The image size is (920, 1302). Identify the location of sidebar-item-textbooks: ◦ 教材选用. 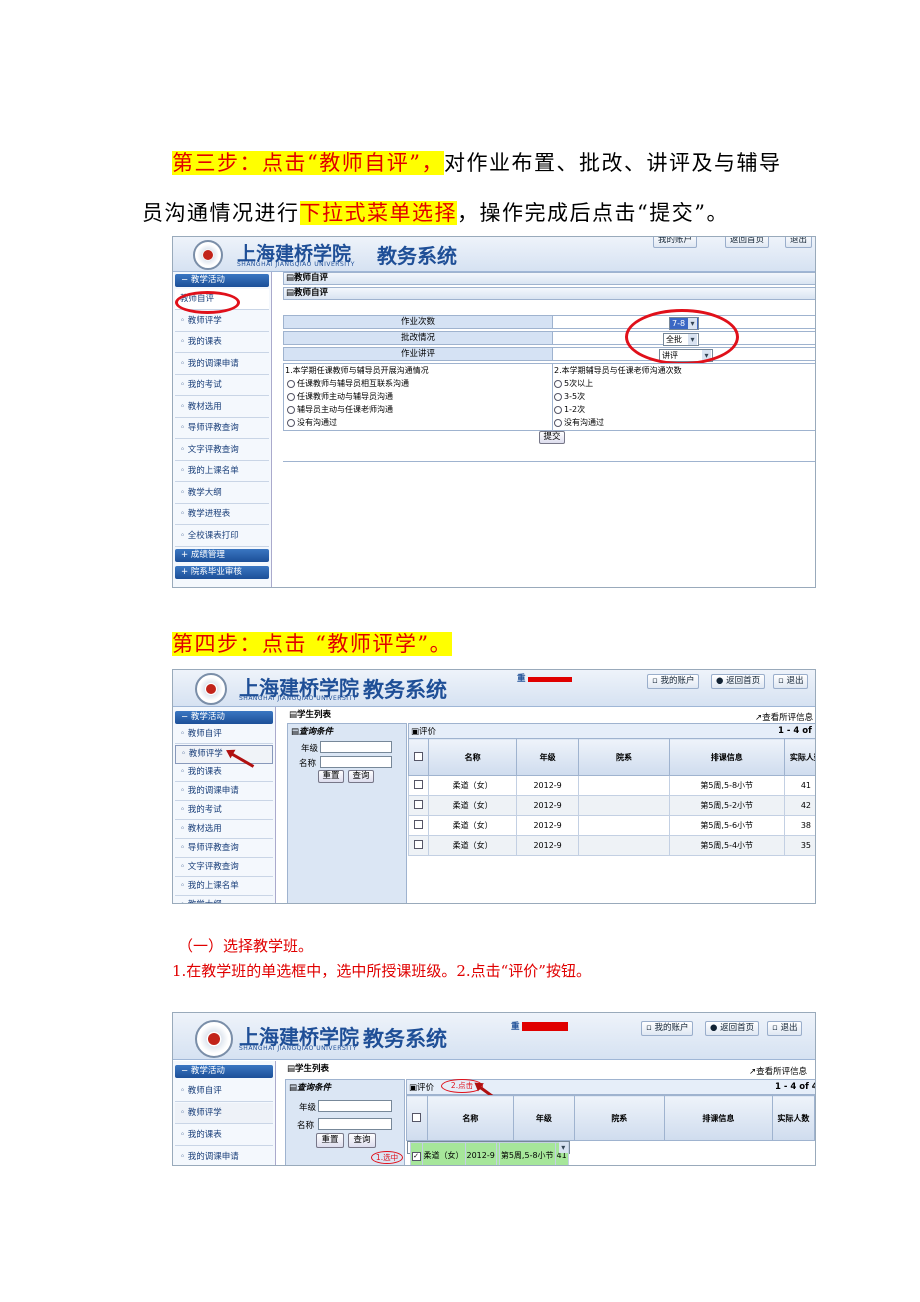
(222, 407).